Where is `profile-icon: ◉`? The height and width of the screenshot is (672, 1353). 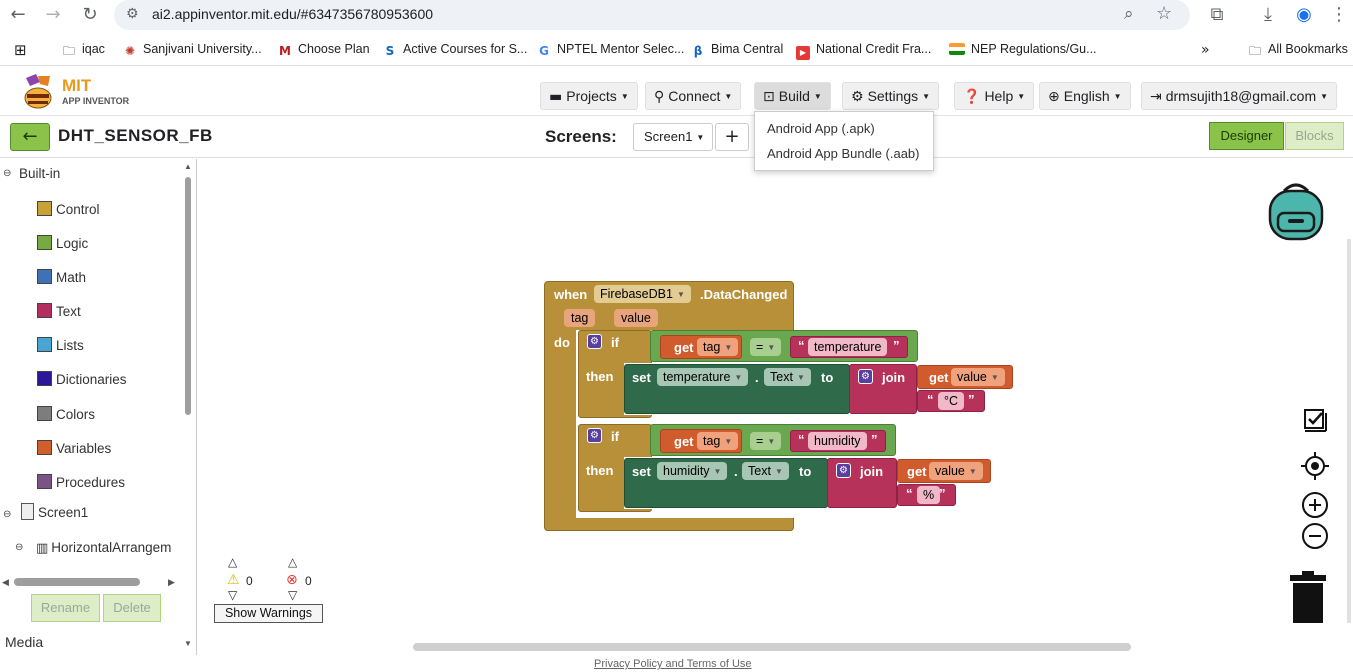
profile-icon: ◉ is located at coordinates (1304, 15).